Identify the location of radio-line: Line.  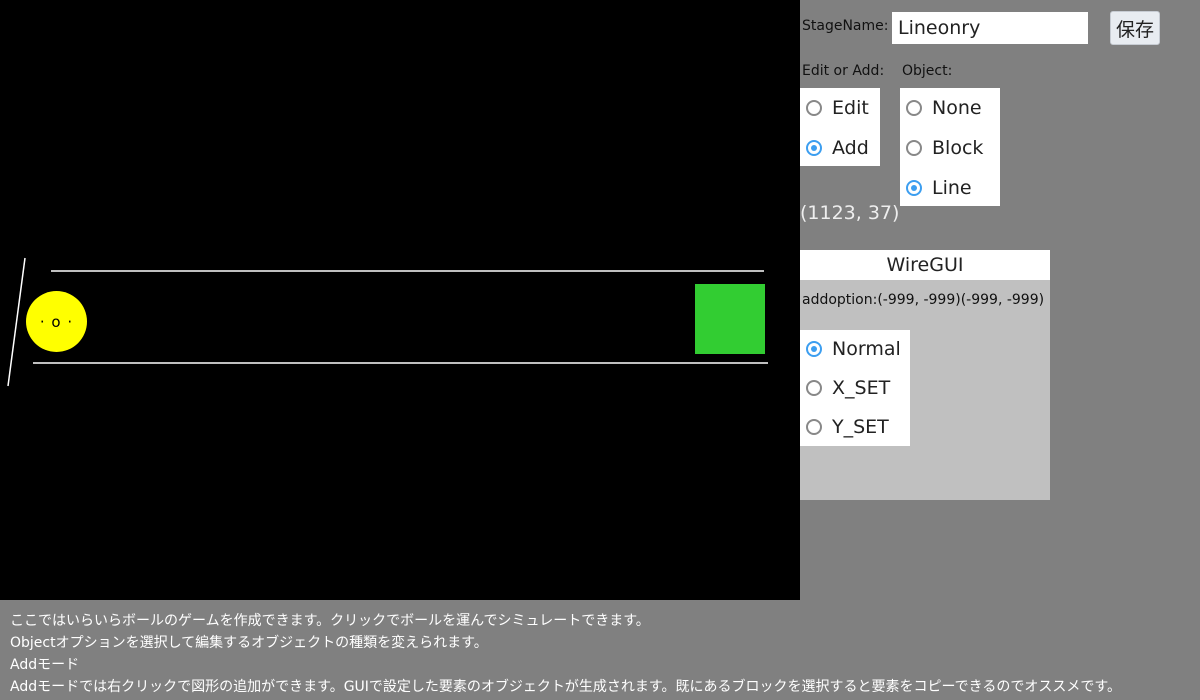
(950, 188).